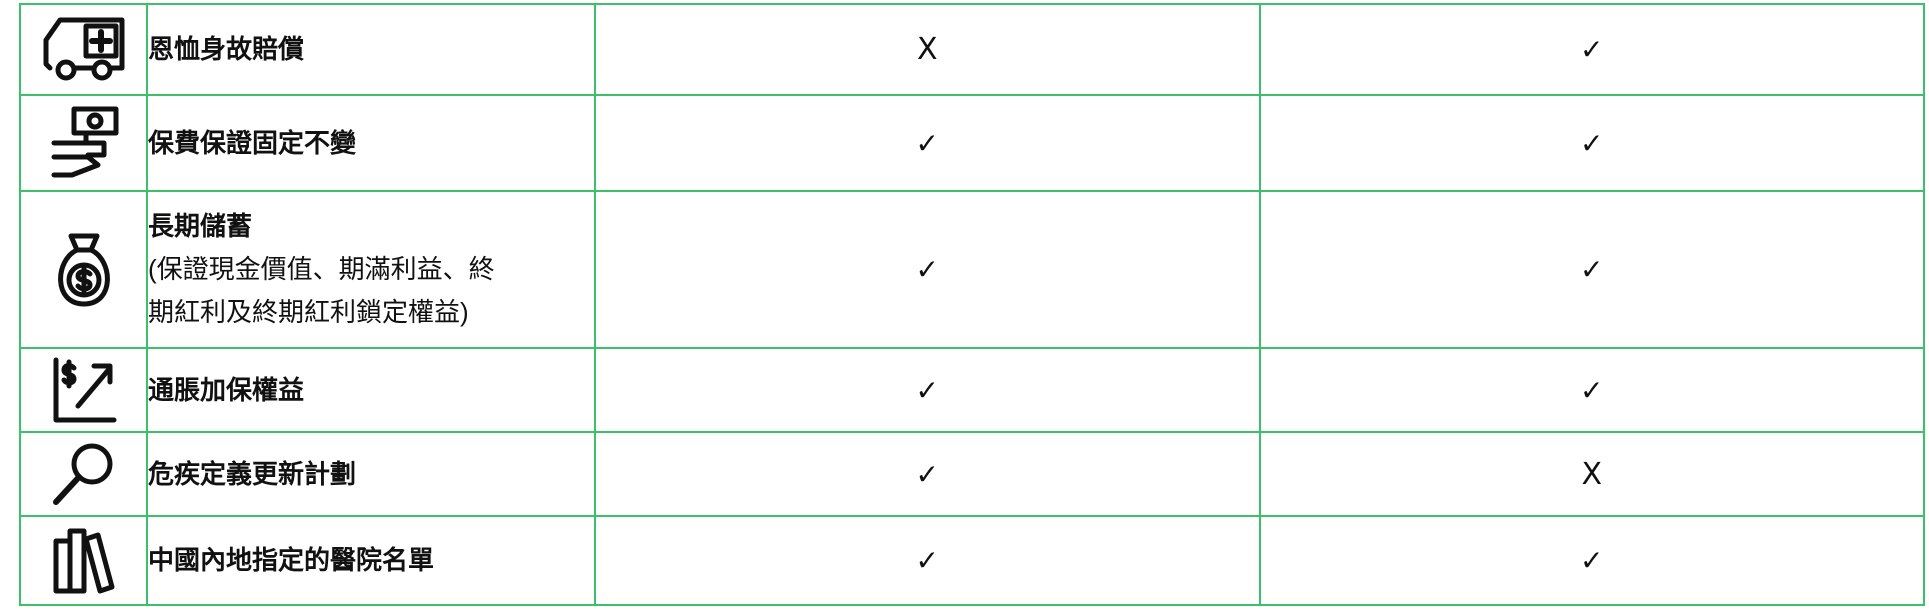 The image size is (1929, 612). What do you see at coordinates (371, 143) in the screenshot?
I see `feature-label-cell: 保費保證固定不變` at bounding box center [371, 143].